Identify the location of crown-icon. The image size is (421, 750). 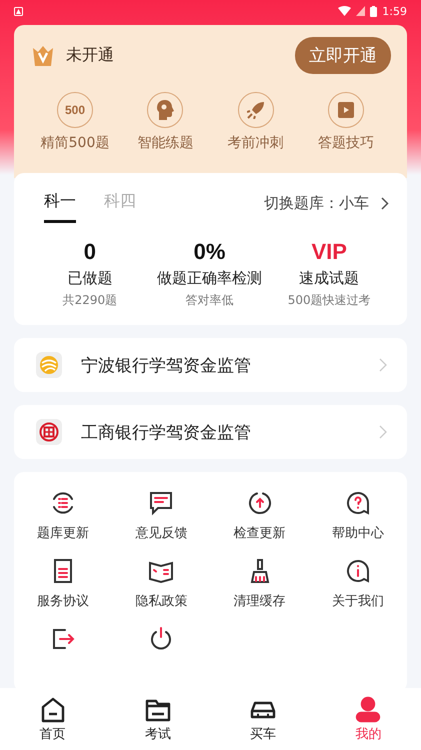
(43, 56).